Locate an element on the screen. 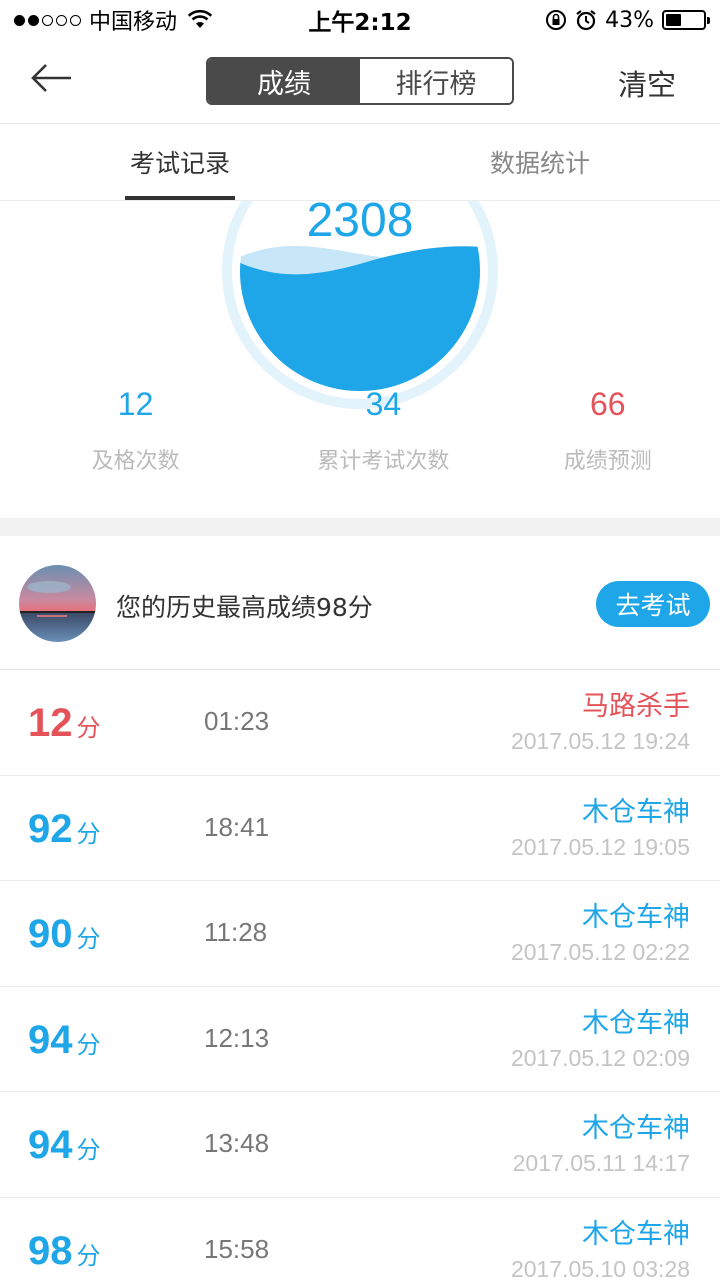  best-score-text: 您的历史最高成绩98分 is located at coordinates (244, 607).